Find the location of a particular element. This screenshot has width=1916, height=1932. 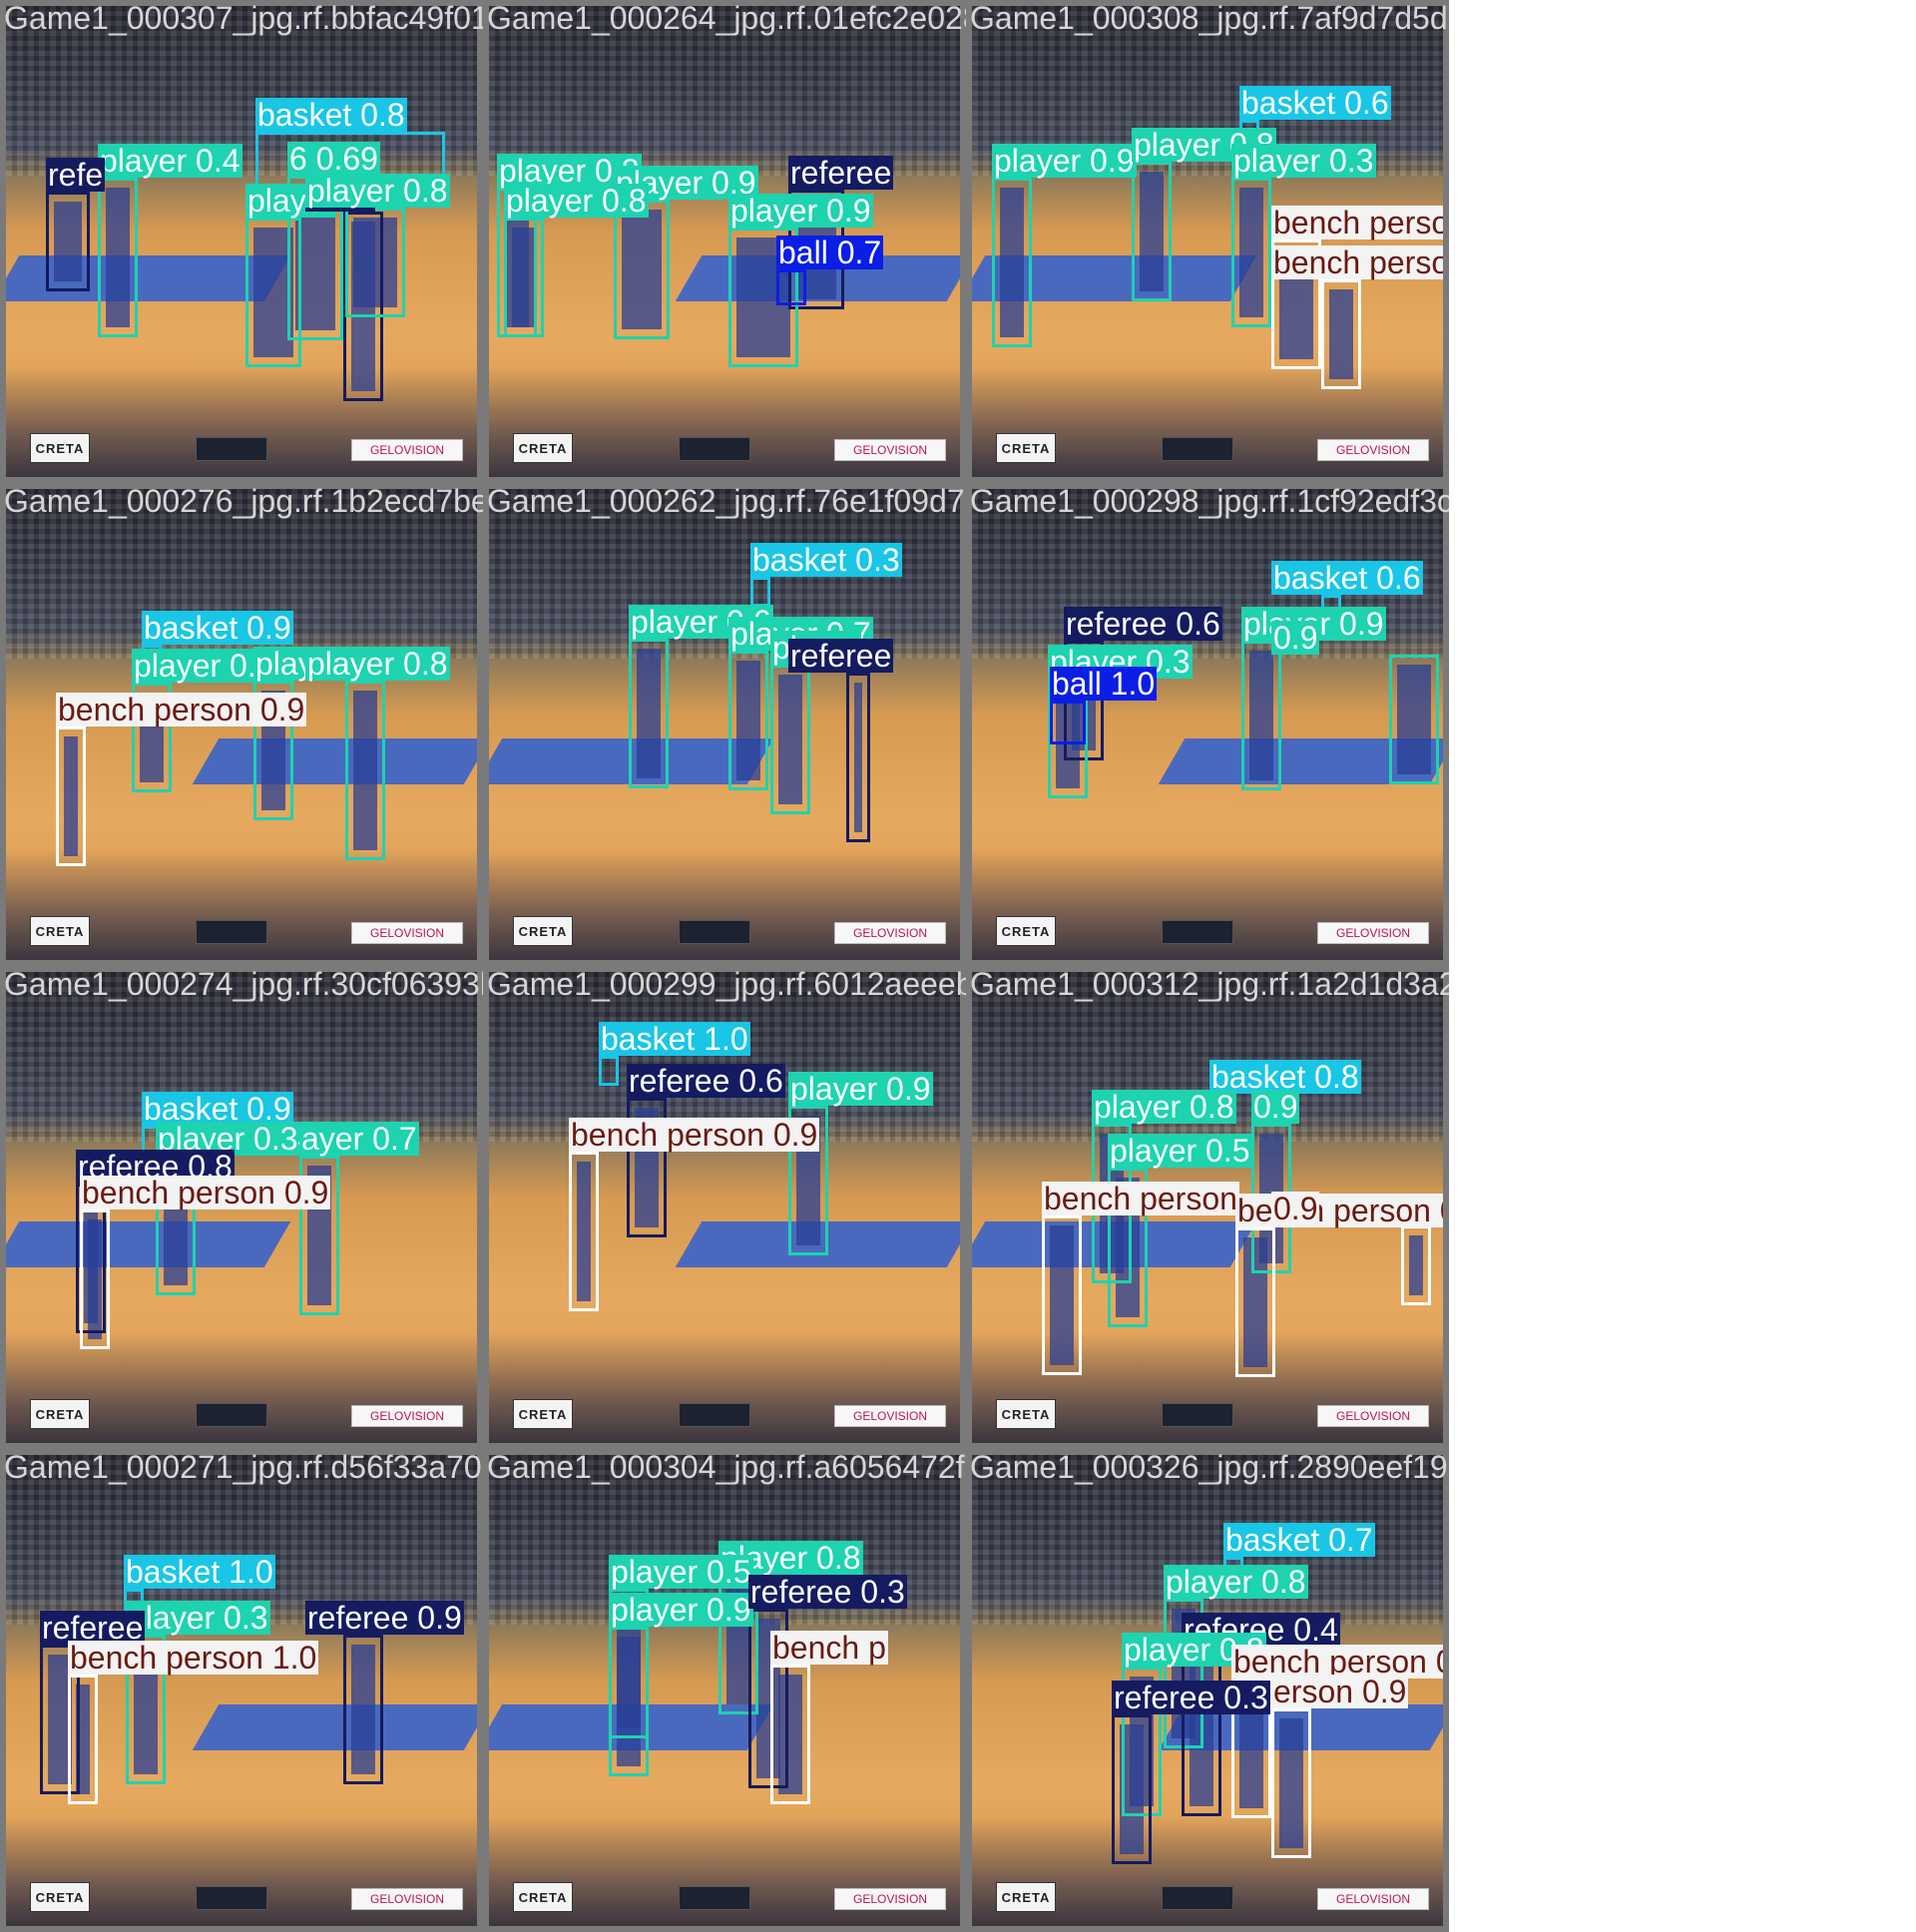

player-label: ayer 0.7 is located at coordinates (359, 1139).